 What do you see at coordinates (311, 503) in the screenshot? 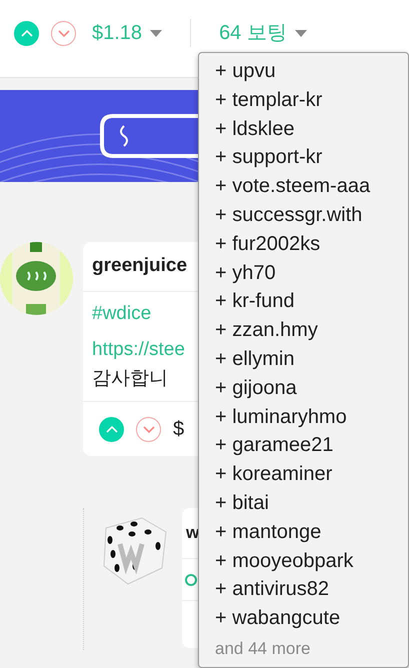
I see `voter-item: + bitai` at bounding box center [311, 503].